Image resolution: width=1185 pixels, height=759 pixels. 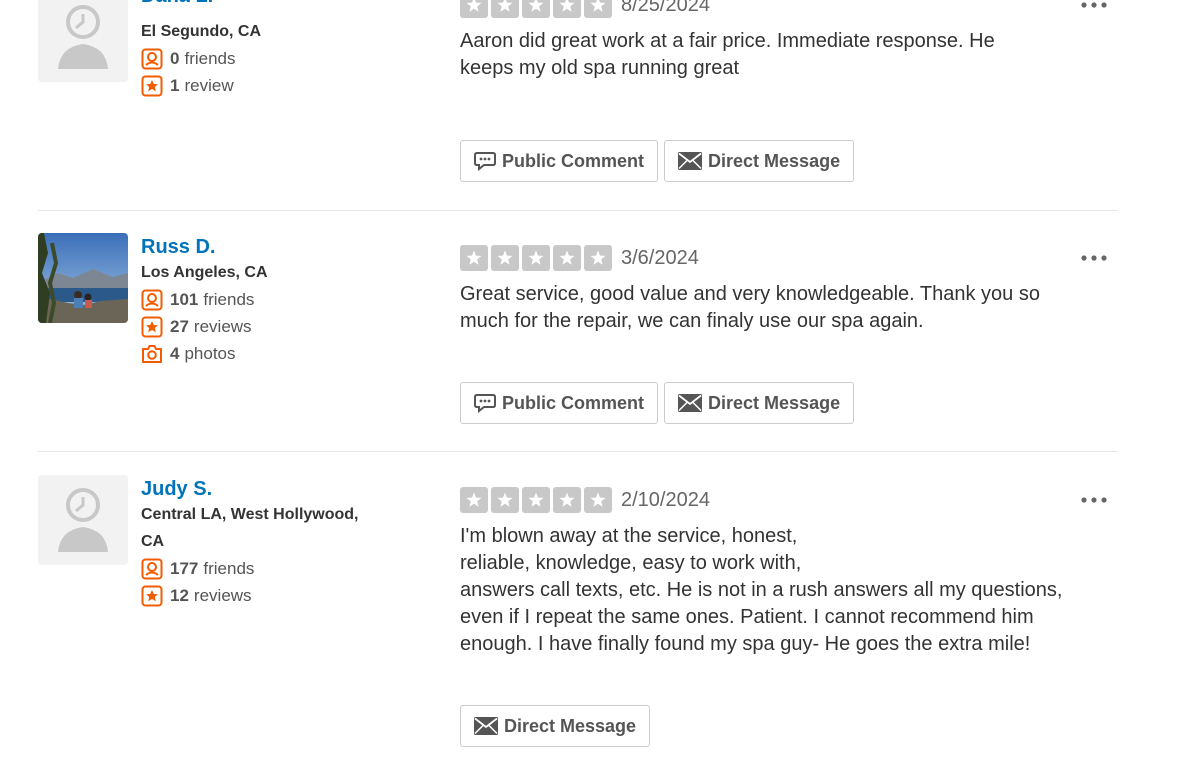 I want to click on photos-number: 4, so click(x=175, y=353).